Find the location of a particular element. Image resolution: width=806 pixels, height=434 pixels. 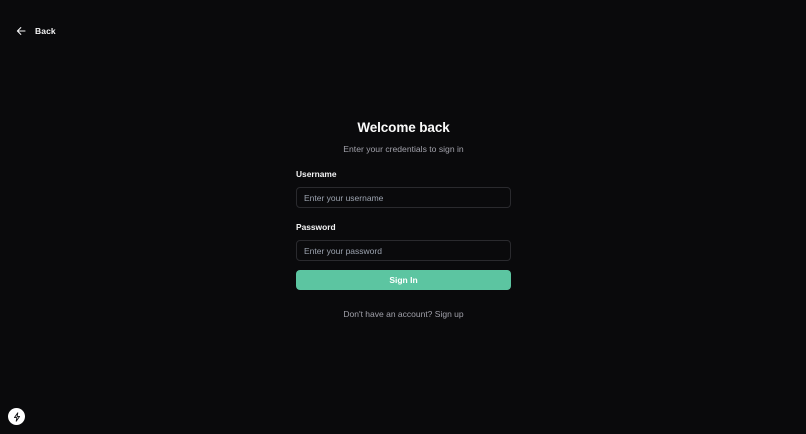

username-input is located at coordinates (403, 197).